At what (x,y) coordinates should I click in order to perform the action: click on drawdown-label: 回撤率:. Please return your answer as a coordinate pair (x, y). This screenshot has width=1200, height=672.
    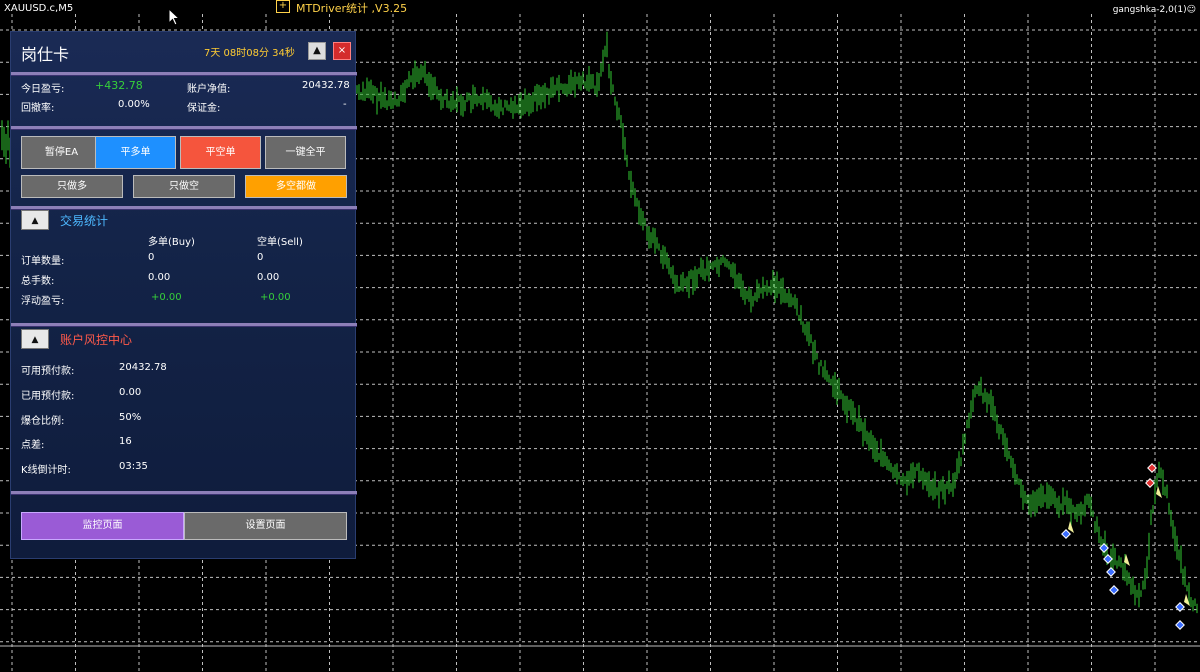
    Looking at the image, I should click on (38, 108).